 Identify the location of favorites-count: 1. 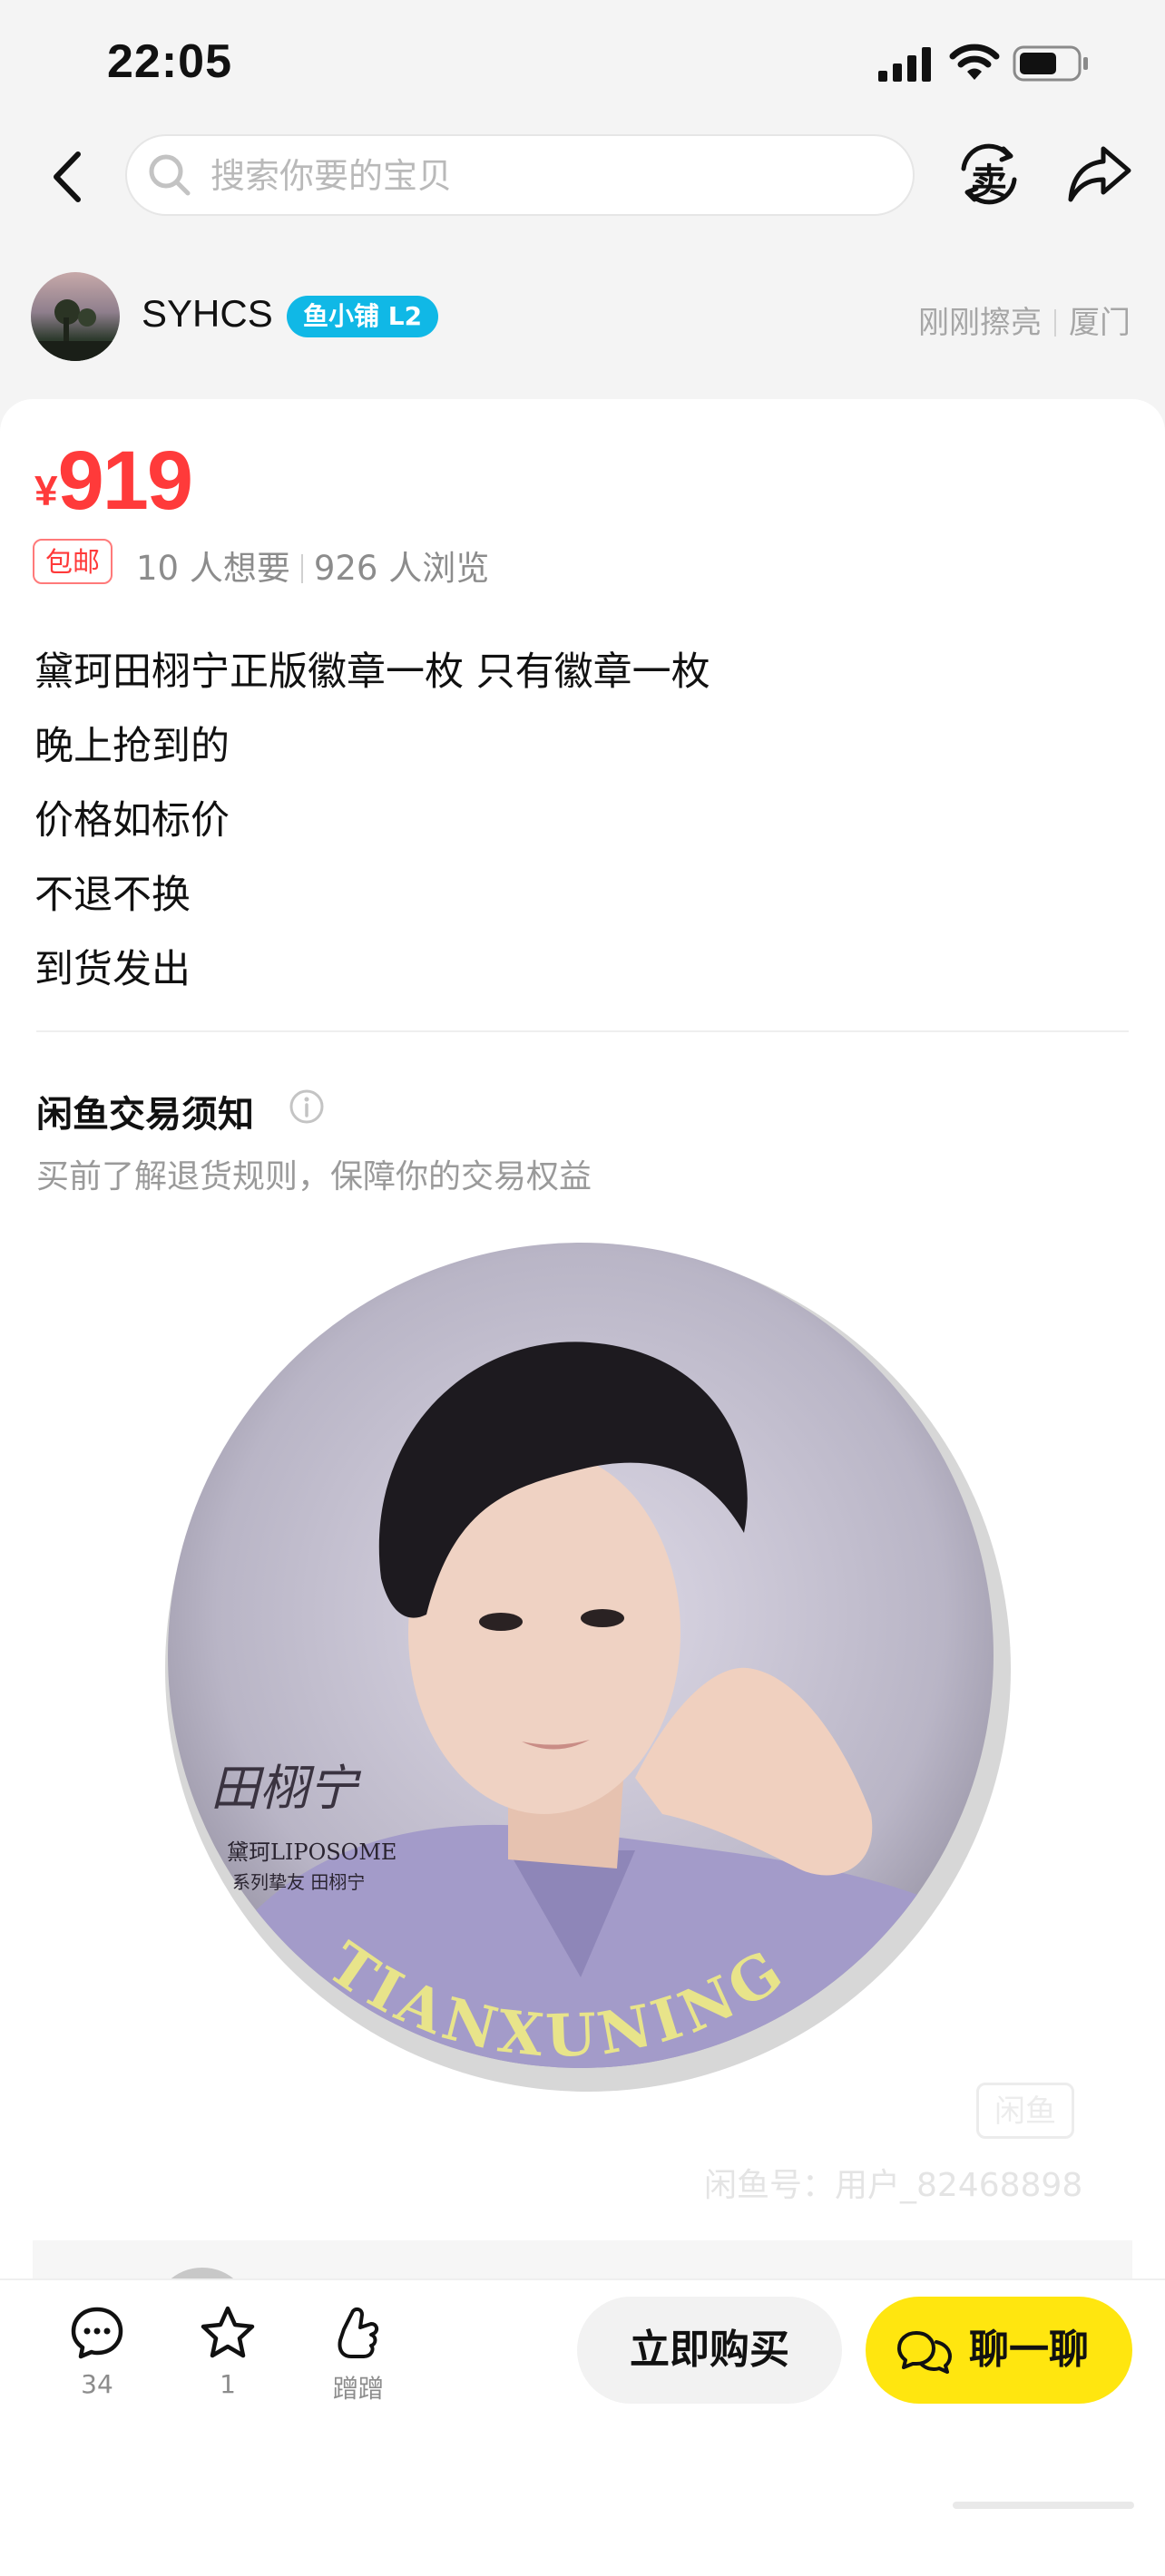
(228, 2384).